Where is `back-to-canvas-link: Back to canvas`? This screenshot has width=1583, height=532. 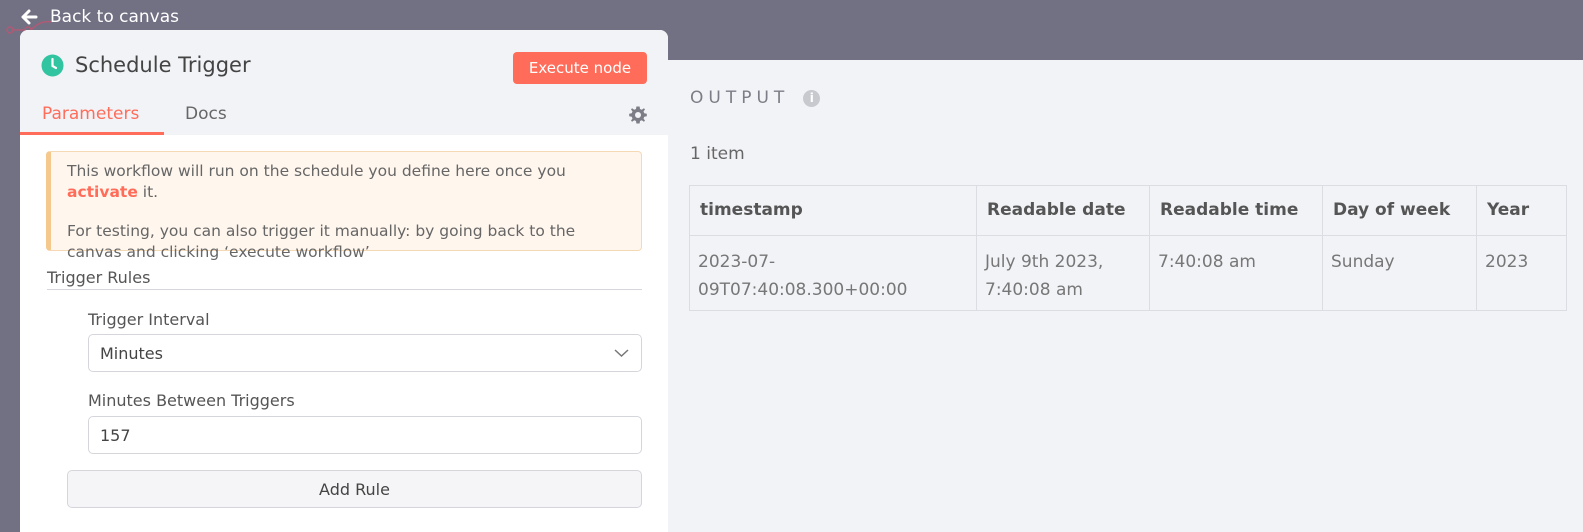
back-to-canvas-link: Back to canvas is located at coordinates (98, 17).